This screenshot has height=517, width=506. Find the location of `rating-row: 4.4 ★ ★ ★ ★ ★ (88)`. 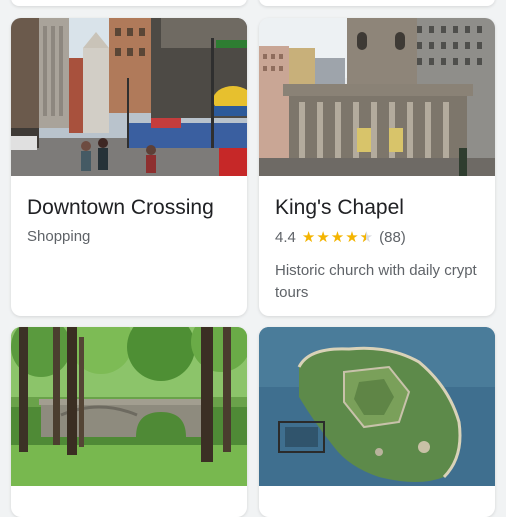

rating-row: 4.4 ★ ★ ★ ★ ★ (88) is located at coordinates (340, 237).